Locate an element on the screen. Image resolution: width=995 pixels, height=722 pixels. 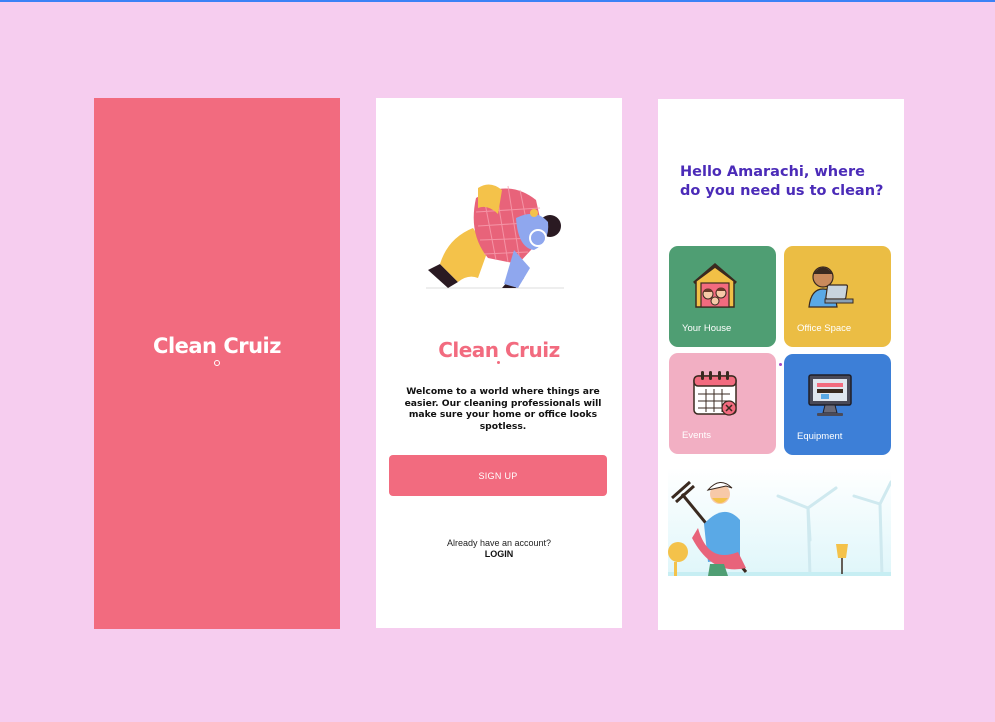
cleaner-banner-illustration is located at coordinates (779, 522).